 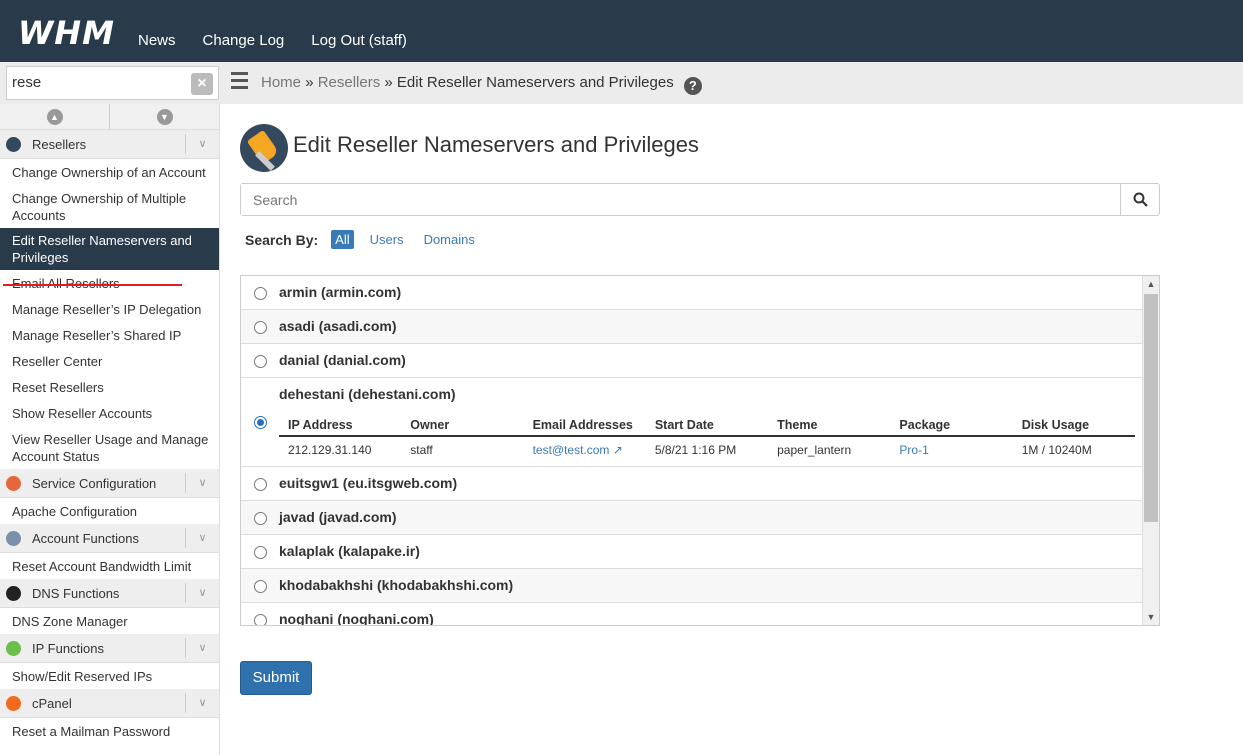 What do you see at coordinates (281, 82) in the screenshot?
I see `breadcrumb-home: Home` at bounding box center [281, 82].